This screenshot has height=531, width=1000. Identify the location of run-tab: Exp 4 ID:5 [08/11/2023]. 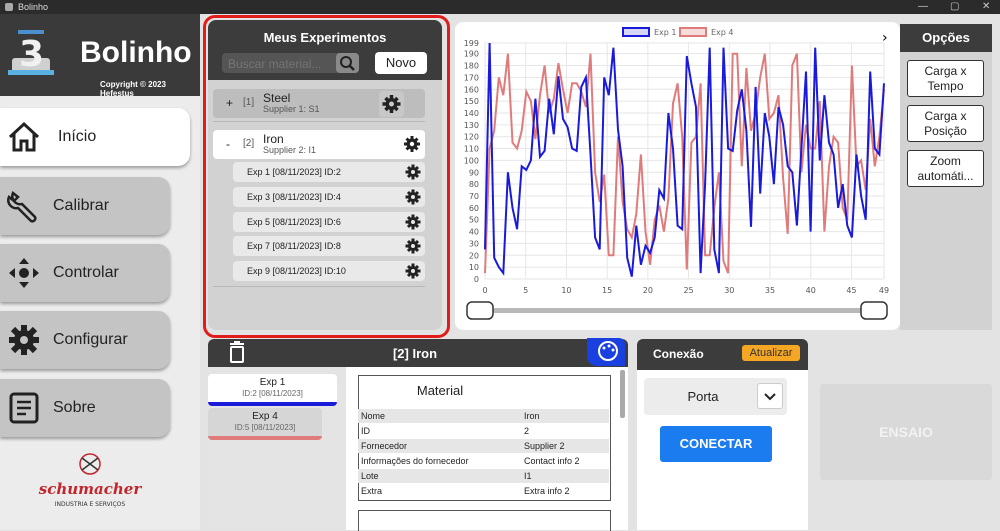
(265, 424).